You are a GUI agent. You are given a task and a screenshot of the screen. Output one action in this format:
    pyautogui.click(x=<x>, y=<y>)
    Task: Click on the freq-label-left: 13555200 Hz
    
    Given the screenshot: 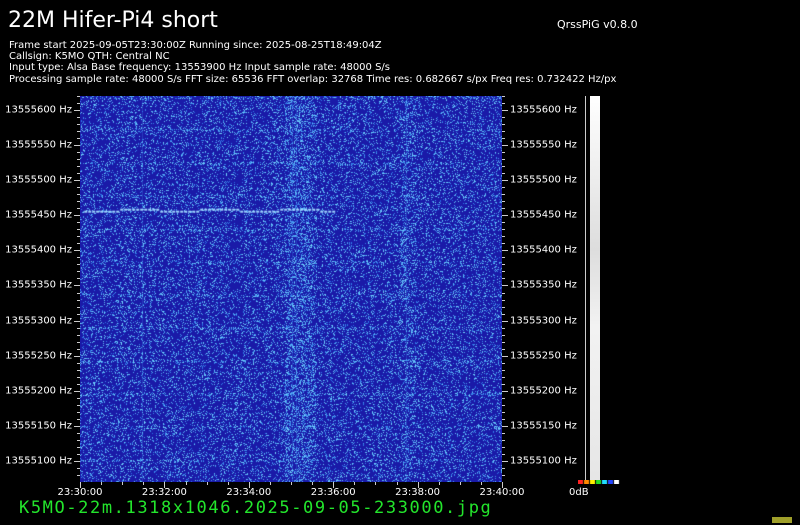 What is the action you would take?
    pyautogui.click(x=38, y=391)
    